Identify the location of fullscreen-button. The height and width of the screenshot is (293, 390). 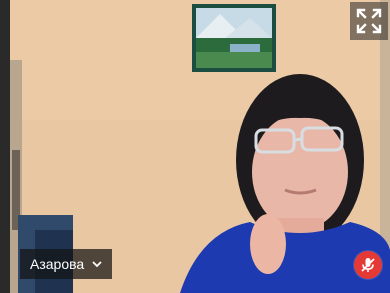
(369, 21).